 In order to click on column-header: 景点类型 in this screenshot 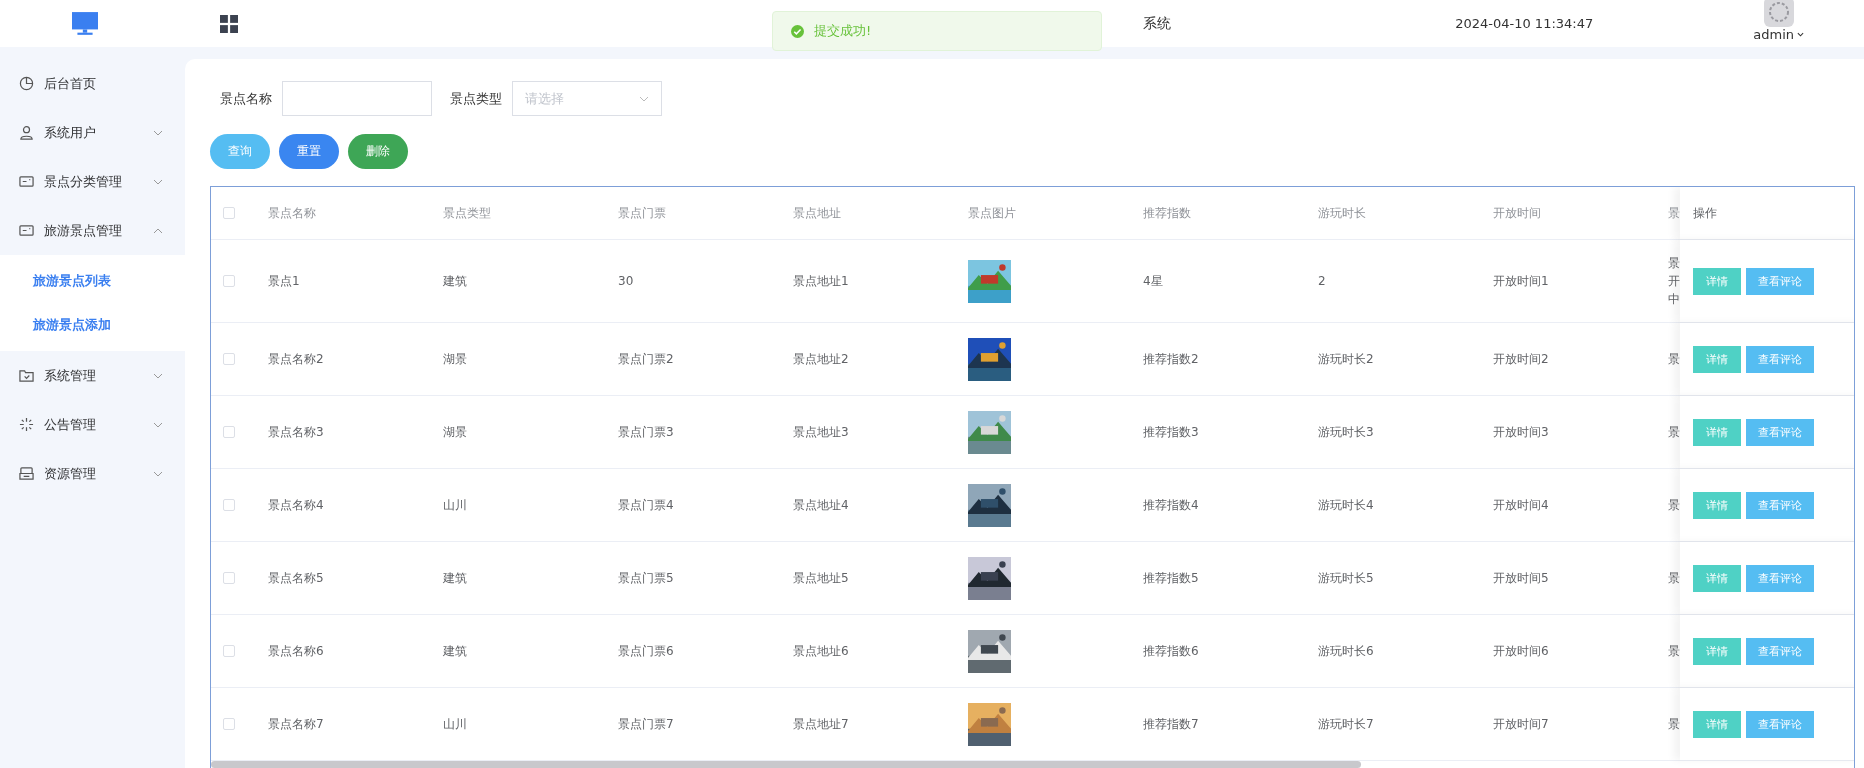, I will do `click(467, 213)`.